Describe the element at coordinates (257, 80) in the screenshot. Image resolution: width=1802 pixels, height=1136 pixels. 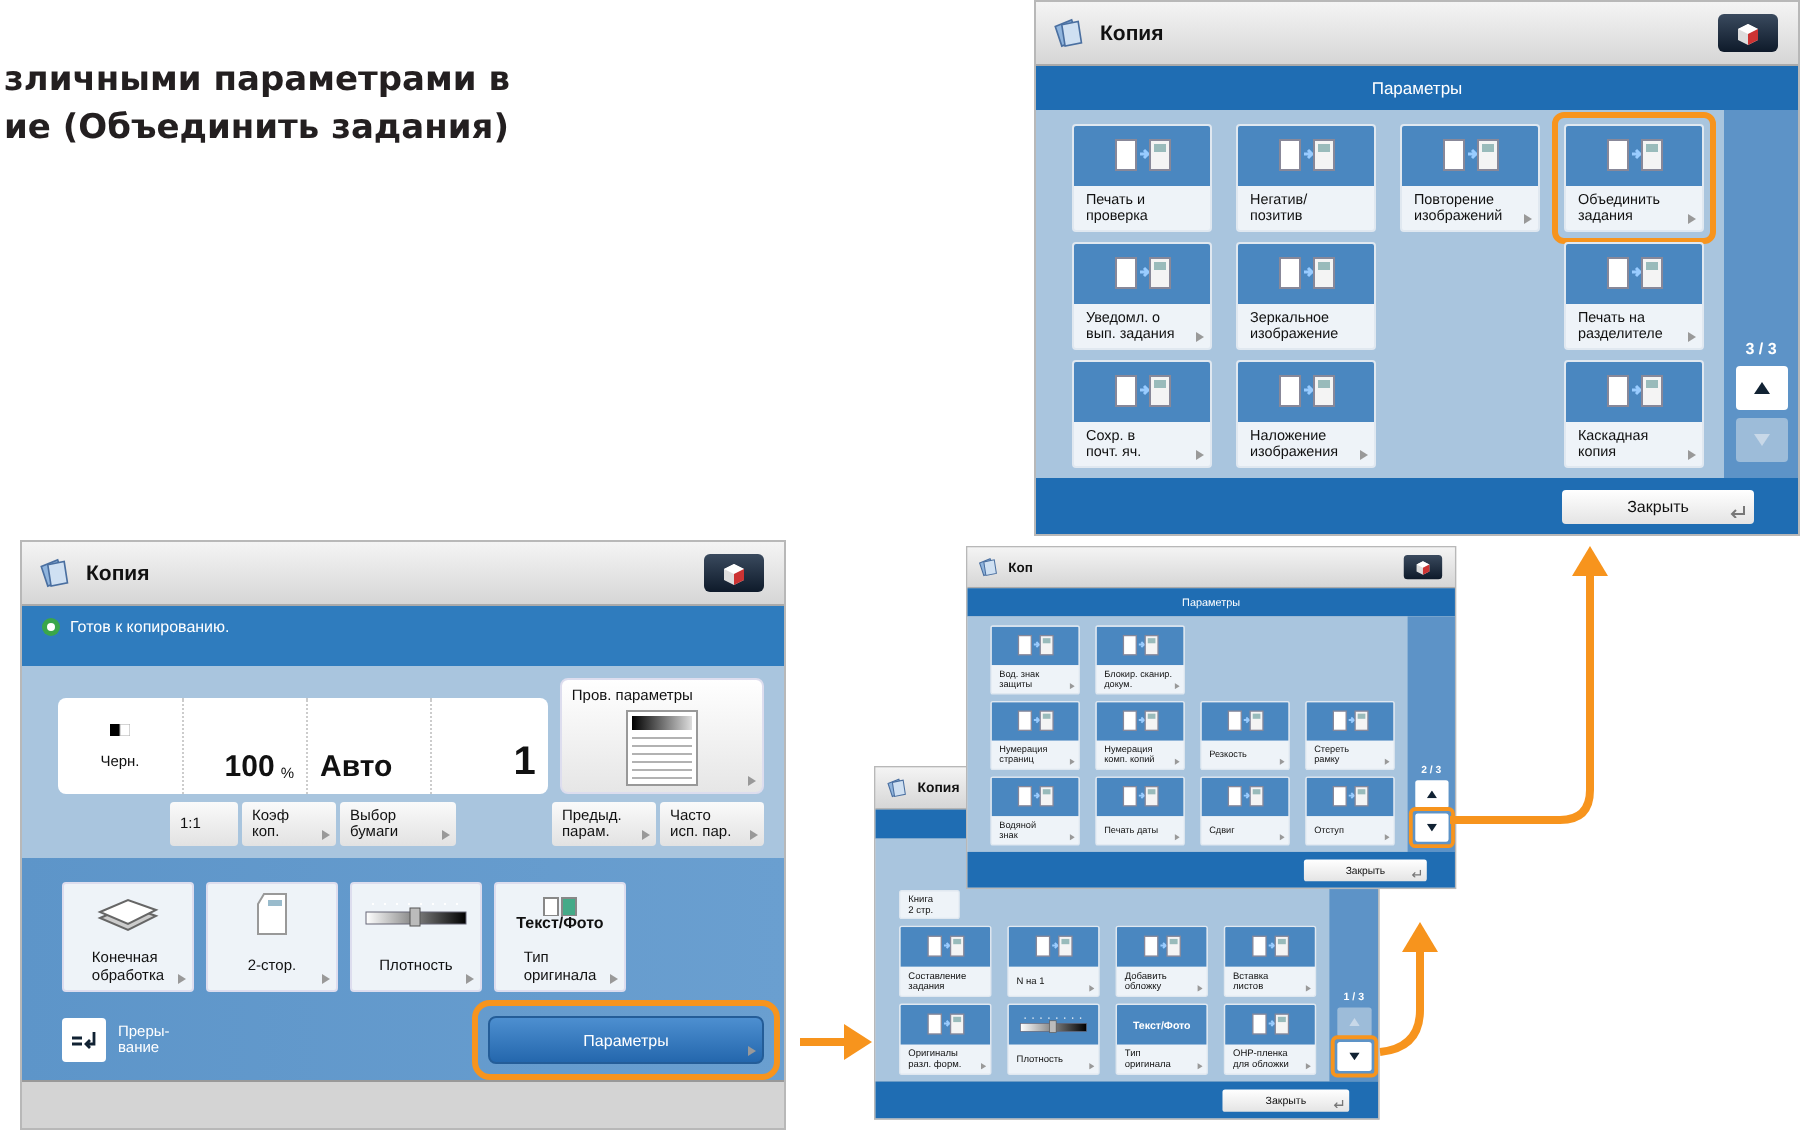
I see `section-heading: зличными параметрами в` at that location.